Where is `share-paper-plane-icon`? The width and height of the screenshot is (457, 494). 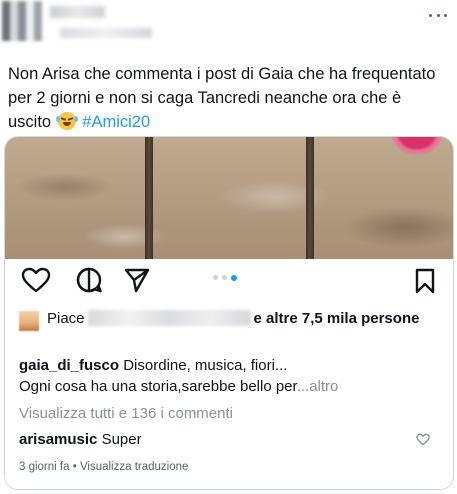
share-paper-plane-icon is located at coordinates (137, 280).